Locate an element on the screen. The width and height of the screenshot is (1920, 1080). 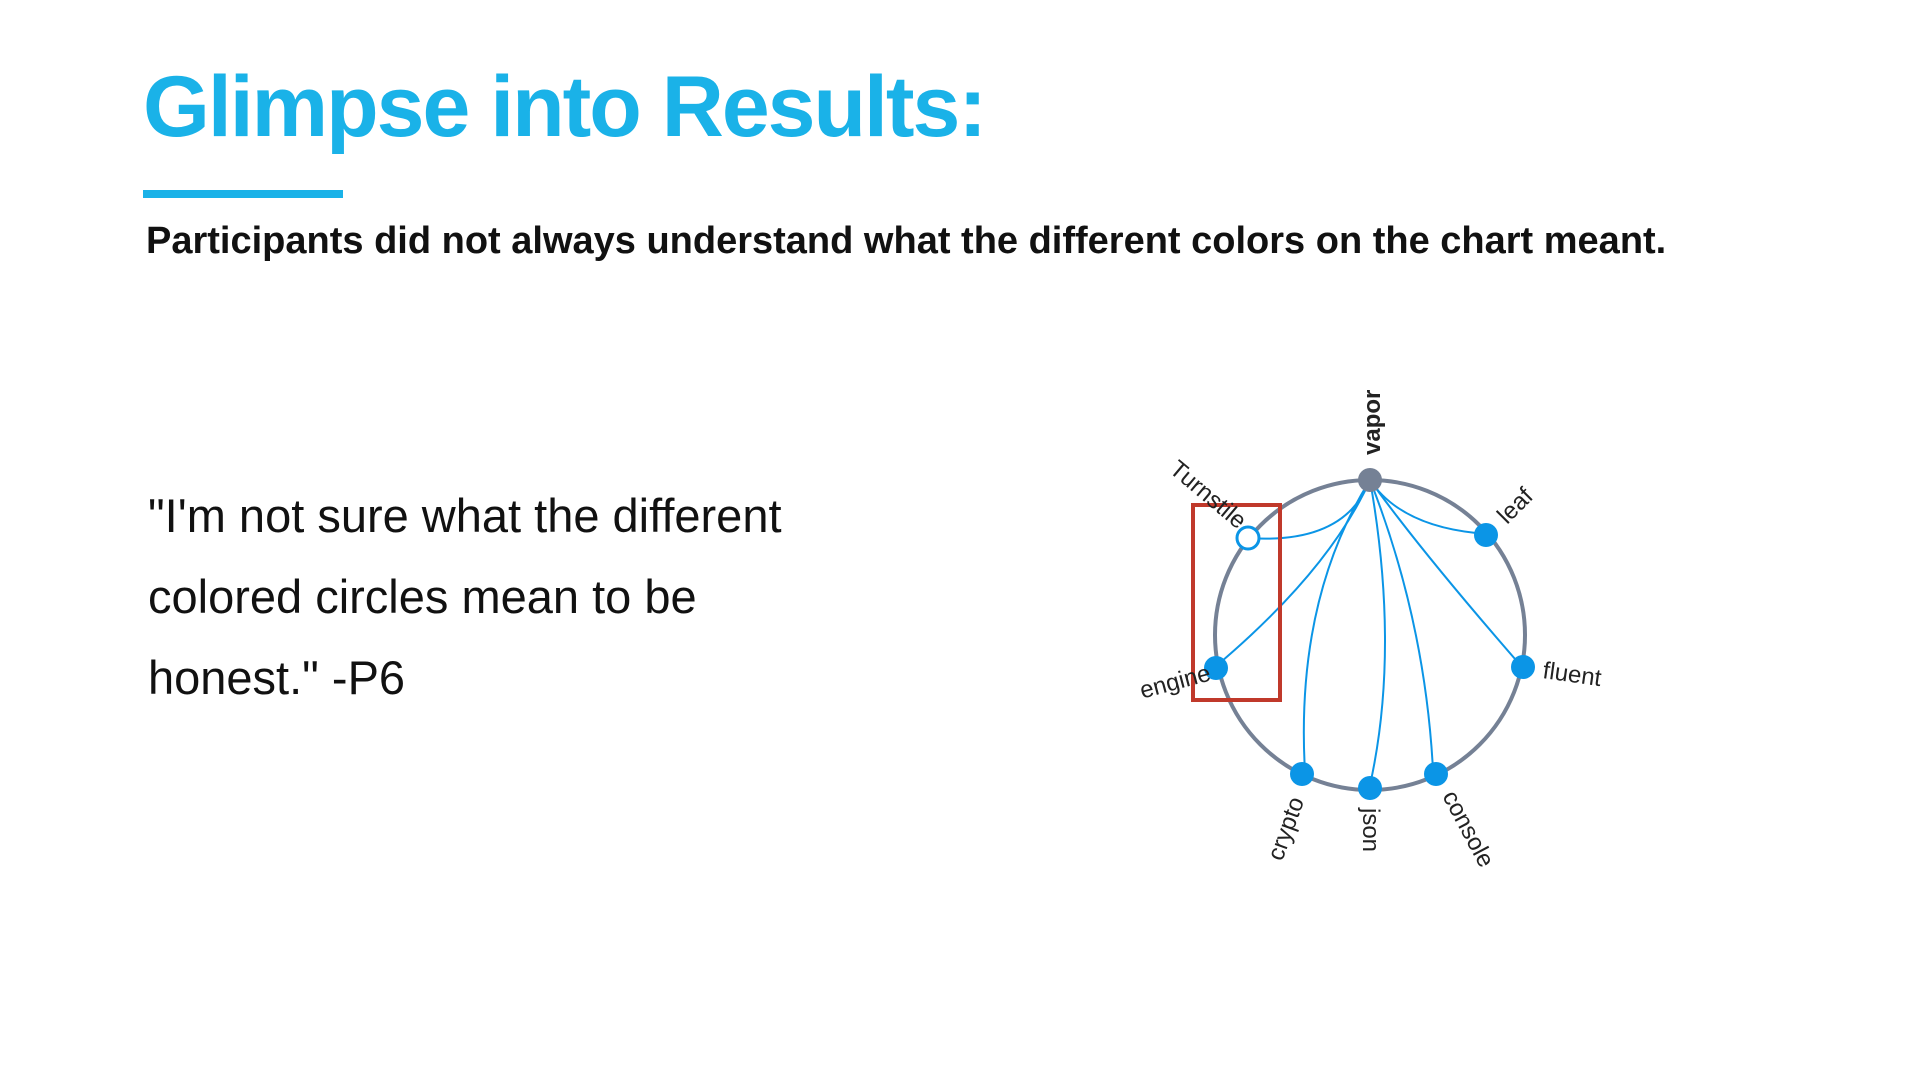
link-vapor-turnstile is located at coordinates (1308, 509).